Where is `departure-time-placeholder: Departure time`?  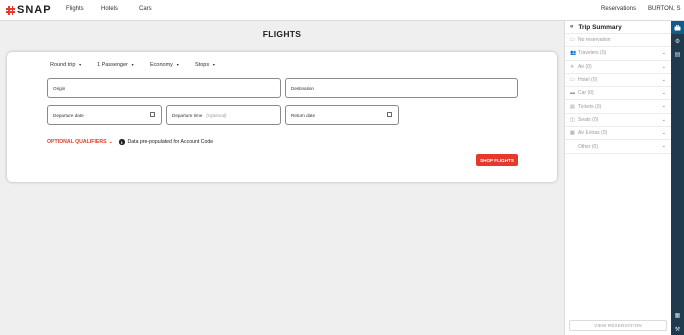 departure-time-placeholder: Departure time is located at coordinates (187, 115).